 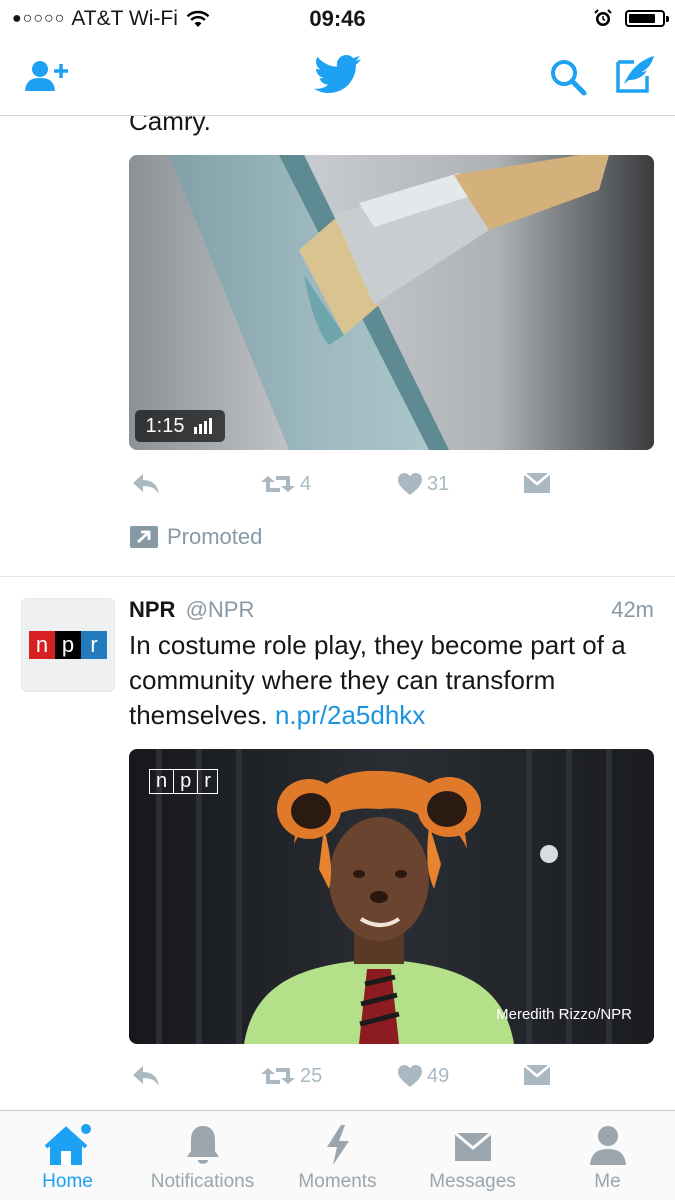 What do you see at coordinates (306, 483) in the screenshot?
I see `retweet-count: 4` at bounding box center [306, 483].